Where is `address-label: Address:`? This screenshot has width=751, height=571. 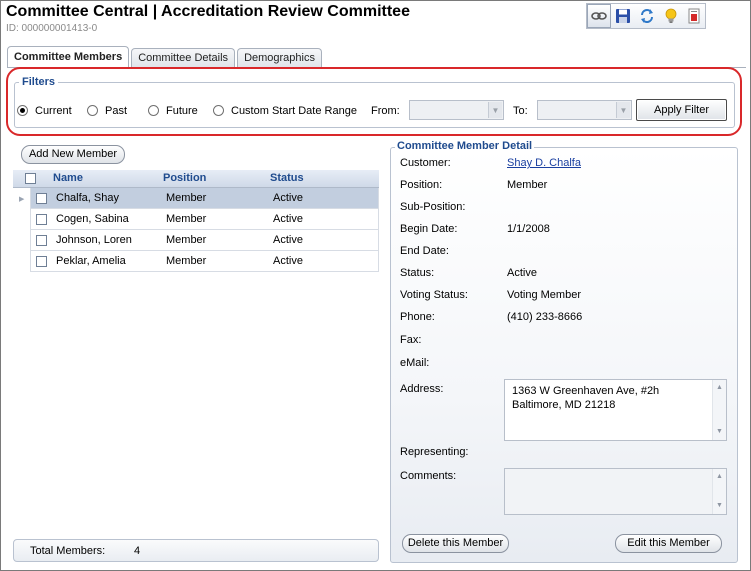
address-label: Address: is located at coordinates (422, 389).